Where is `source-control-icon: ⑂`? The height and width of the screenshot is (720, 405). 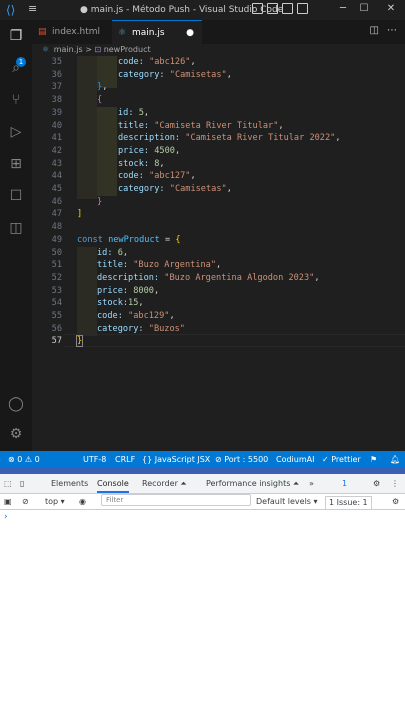 source-control-icon: ⑂ is located at coordinates (16, 100).